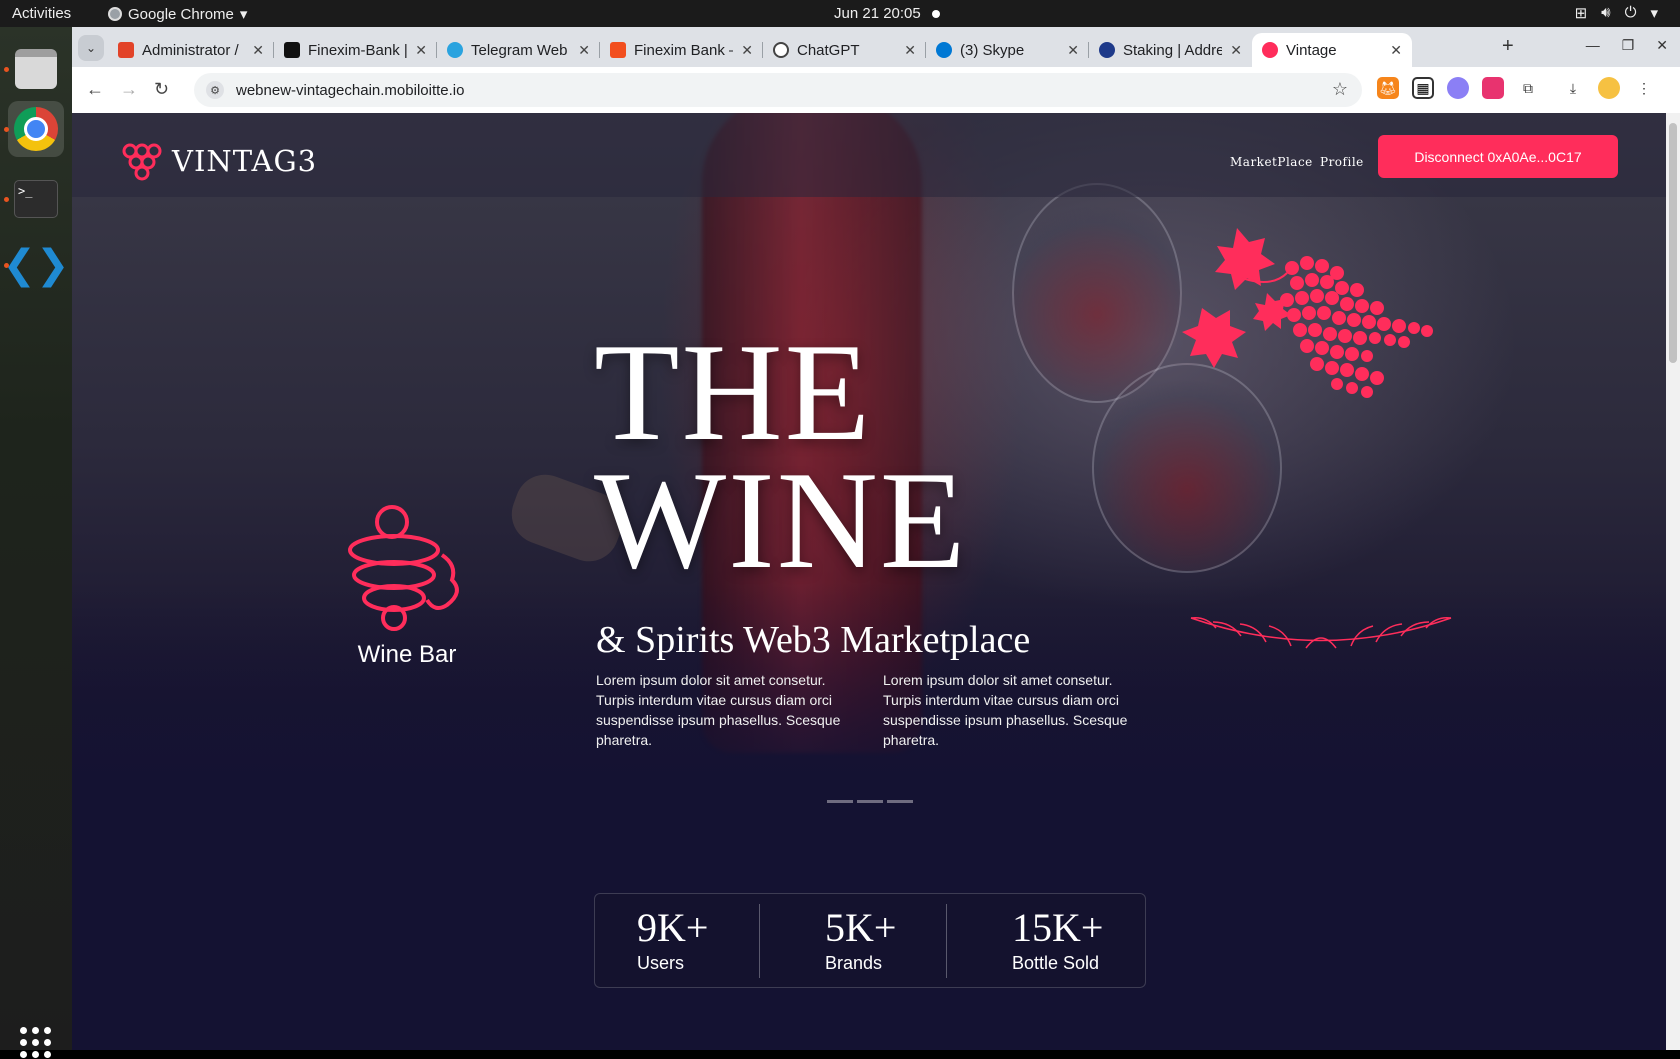 The width and height of the screenshot is (1680, 1059). Describe the element at coordinates (292, 50) in the screenshot. I see `finexim-icon` at that location.